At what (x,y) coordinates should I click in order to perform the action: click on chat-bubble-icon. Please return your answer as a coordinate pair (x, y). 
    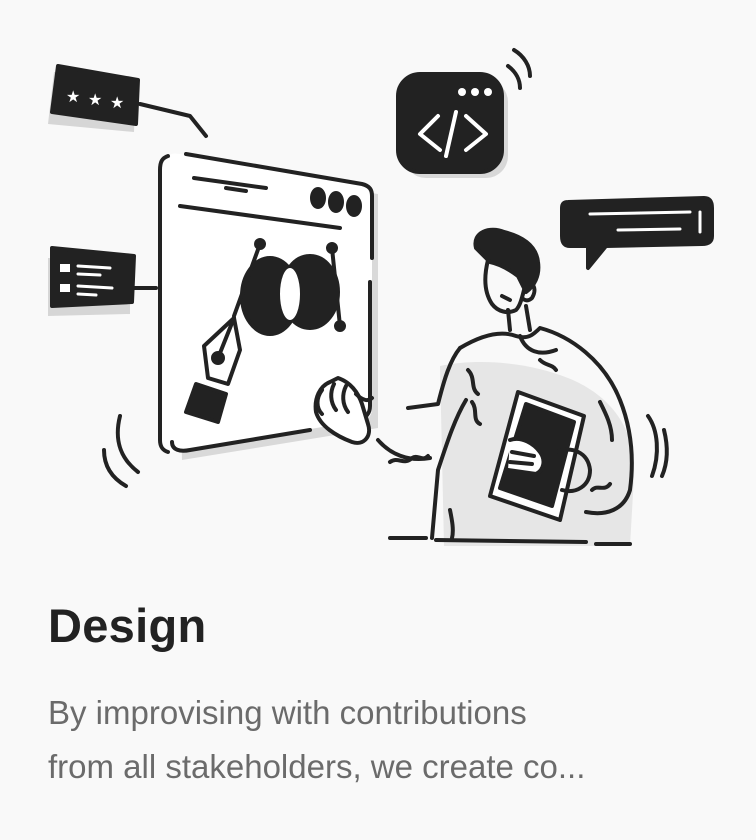
    Looking at the image, I should click on (637, 233).